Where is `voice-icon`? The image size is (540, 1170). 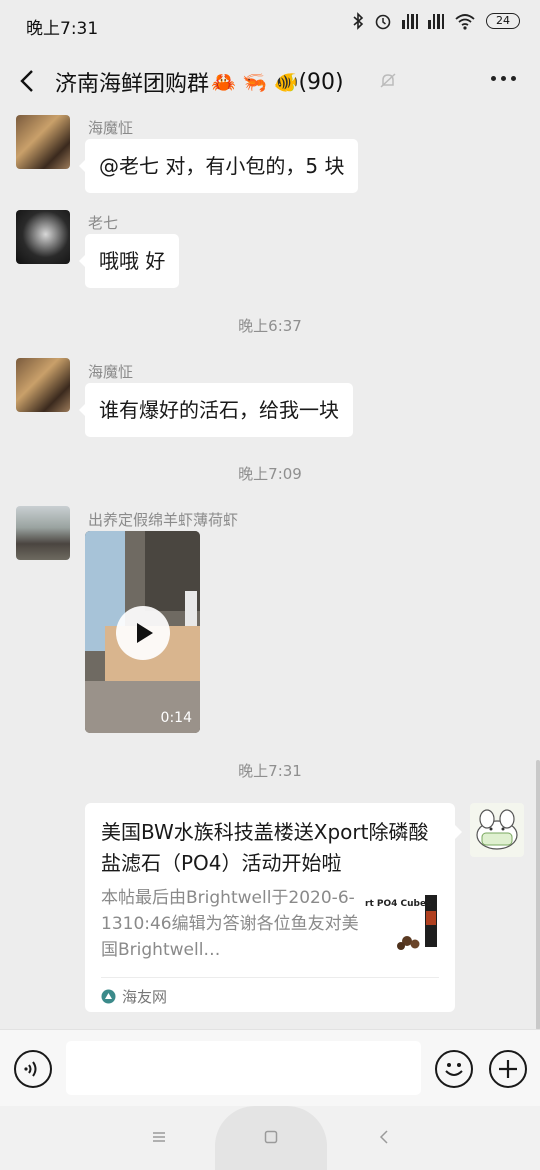 voice-icon is located at coordinates (33, 1069).